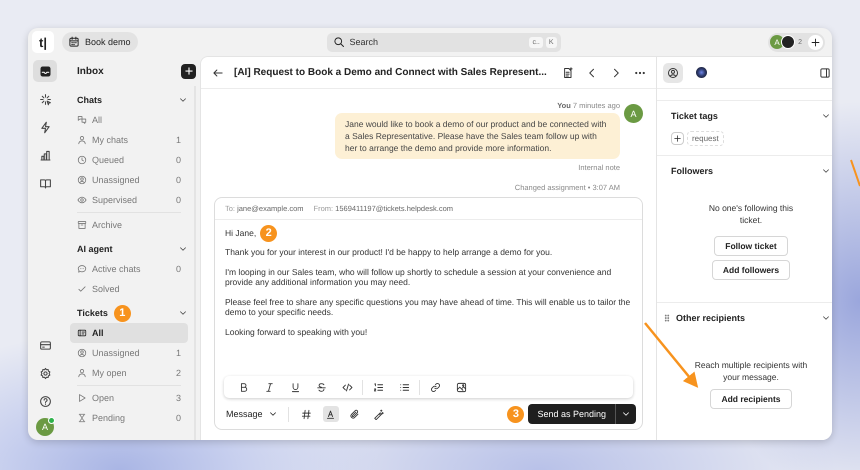 The width and height of the screenshot is (860, 470). Describe the element at coordinates (825, 72) in the screenshot. I see `panel-icon` at that location.